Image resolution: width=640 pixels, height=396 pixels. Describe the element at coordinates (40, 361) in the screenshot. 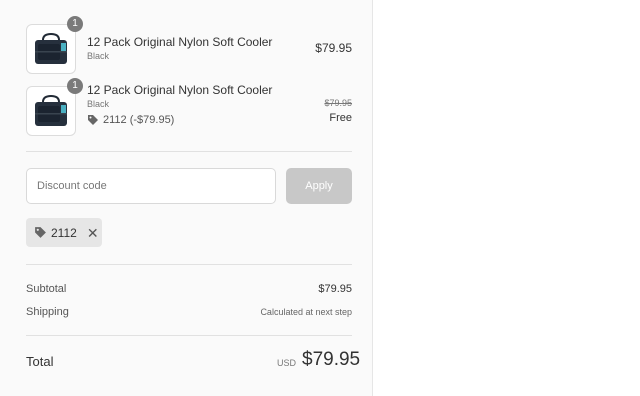

I see `total-label: Total` at that location.